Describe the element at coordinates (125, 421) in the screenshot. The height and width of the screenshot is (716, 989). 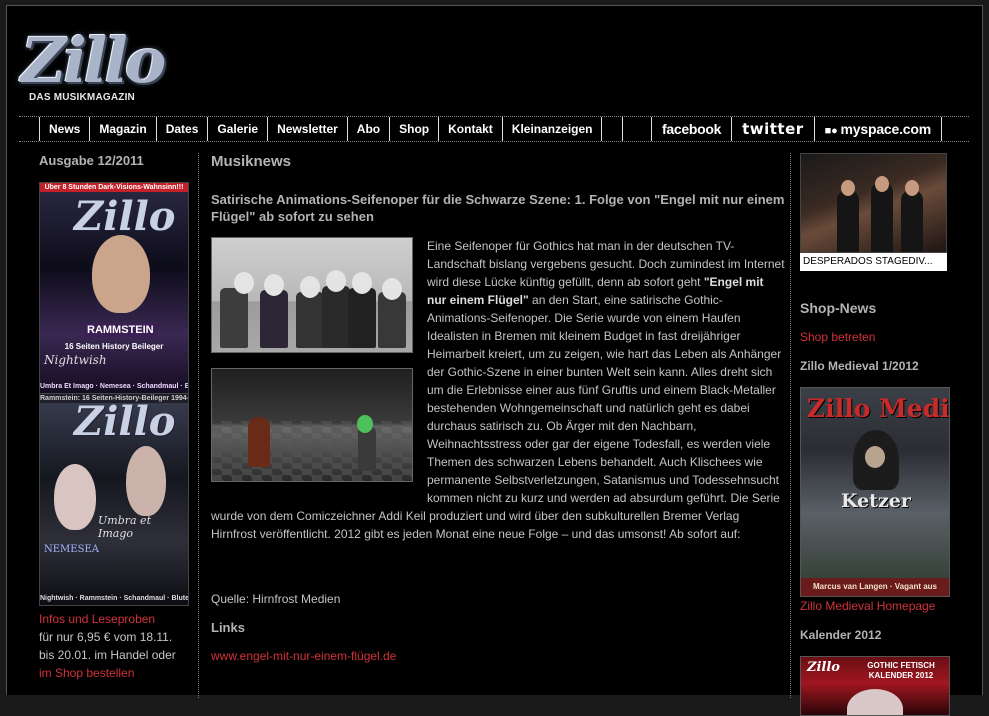
I see `cover2-wordmark: Zillo` at that location.